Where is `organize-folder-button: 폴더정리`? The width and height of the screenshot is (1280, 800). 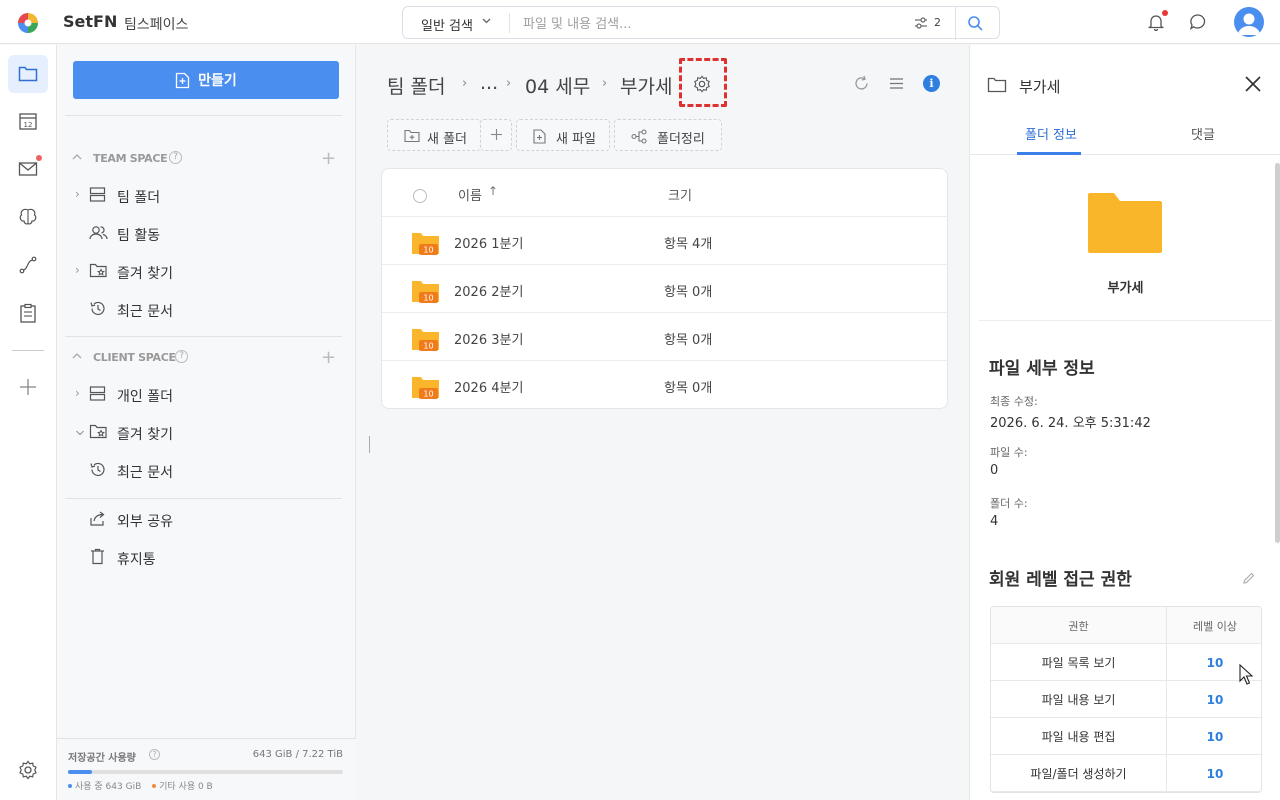
organize-folder-button: 폴더정리 is located at coordinates (668, 135).